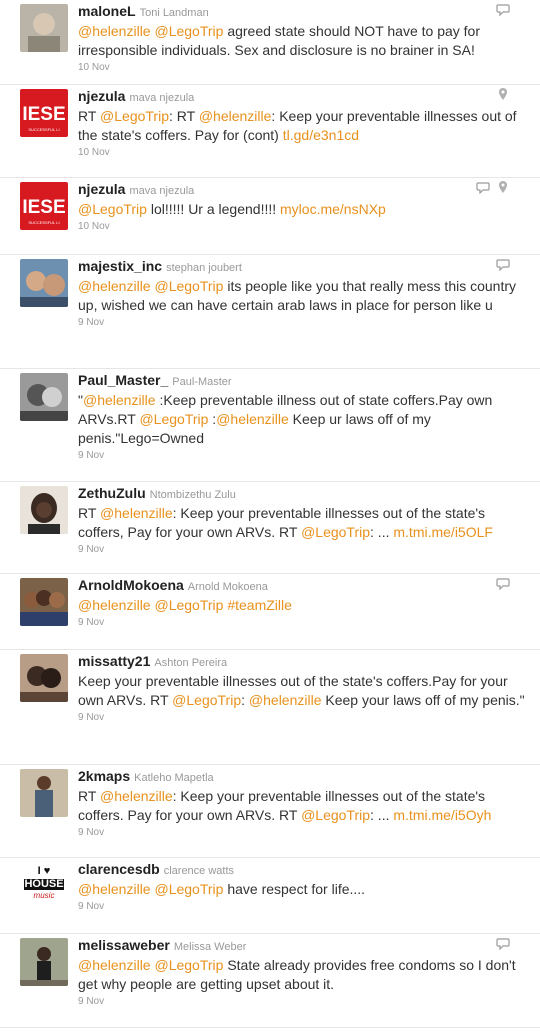 This screenshot has width=540, height=1034. I want to click on url-link: m.tmi.me/i5OLF, so click(443, 532).